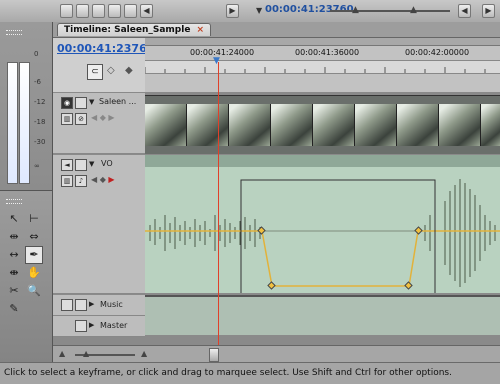 Image resolution: width=500 pixels, height=384 pixels. I want to click on keyframe-icon: ◆, so click(129, 70).